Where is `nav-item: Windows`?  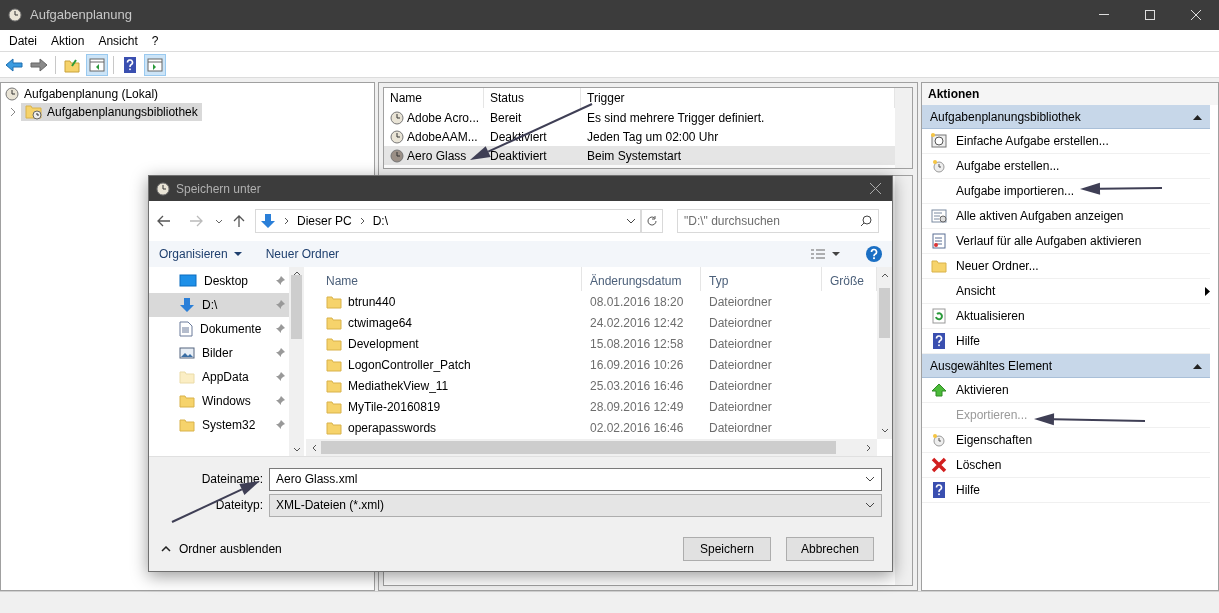 nav-item: Windows is located at coordinates (219, 401).